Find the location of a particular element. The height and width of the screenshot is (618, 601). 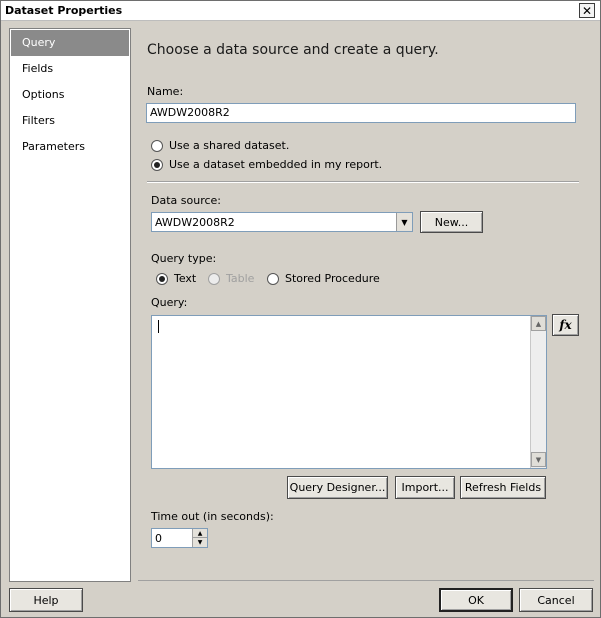

shared-dataset-label: Use a shared dataset. is located at coordinates (229, 145).